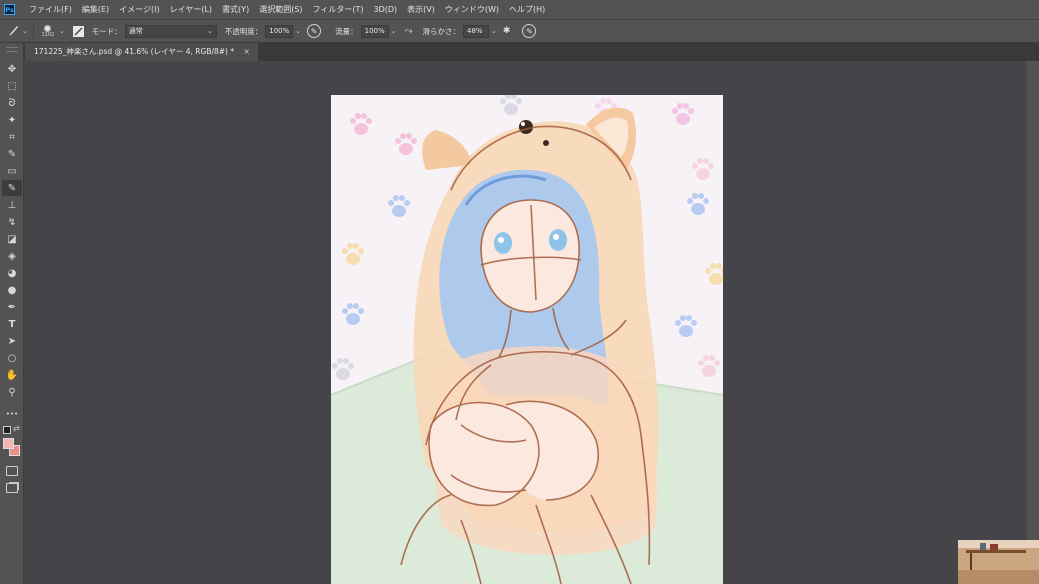 Image resolution: width=1039 pixels, height=584 pixels. I want to click on paint-bucket-tool: ◈, so click(12, 256).